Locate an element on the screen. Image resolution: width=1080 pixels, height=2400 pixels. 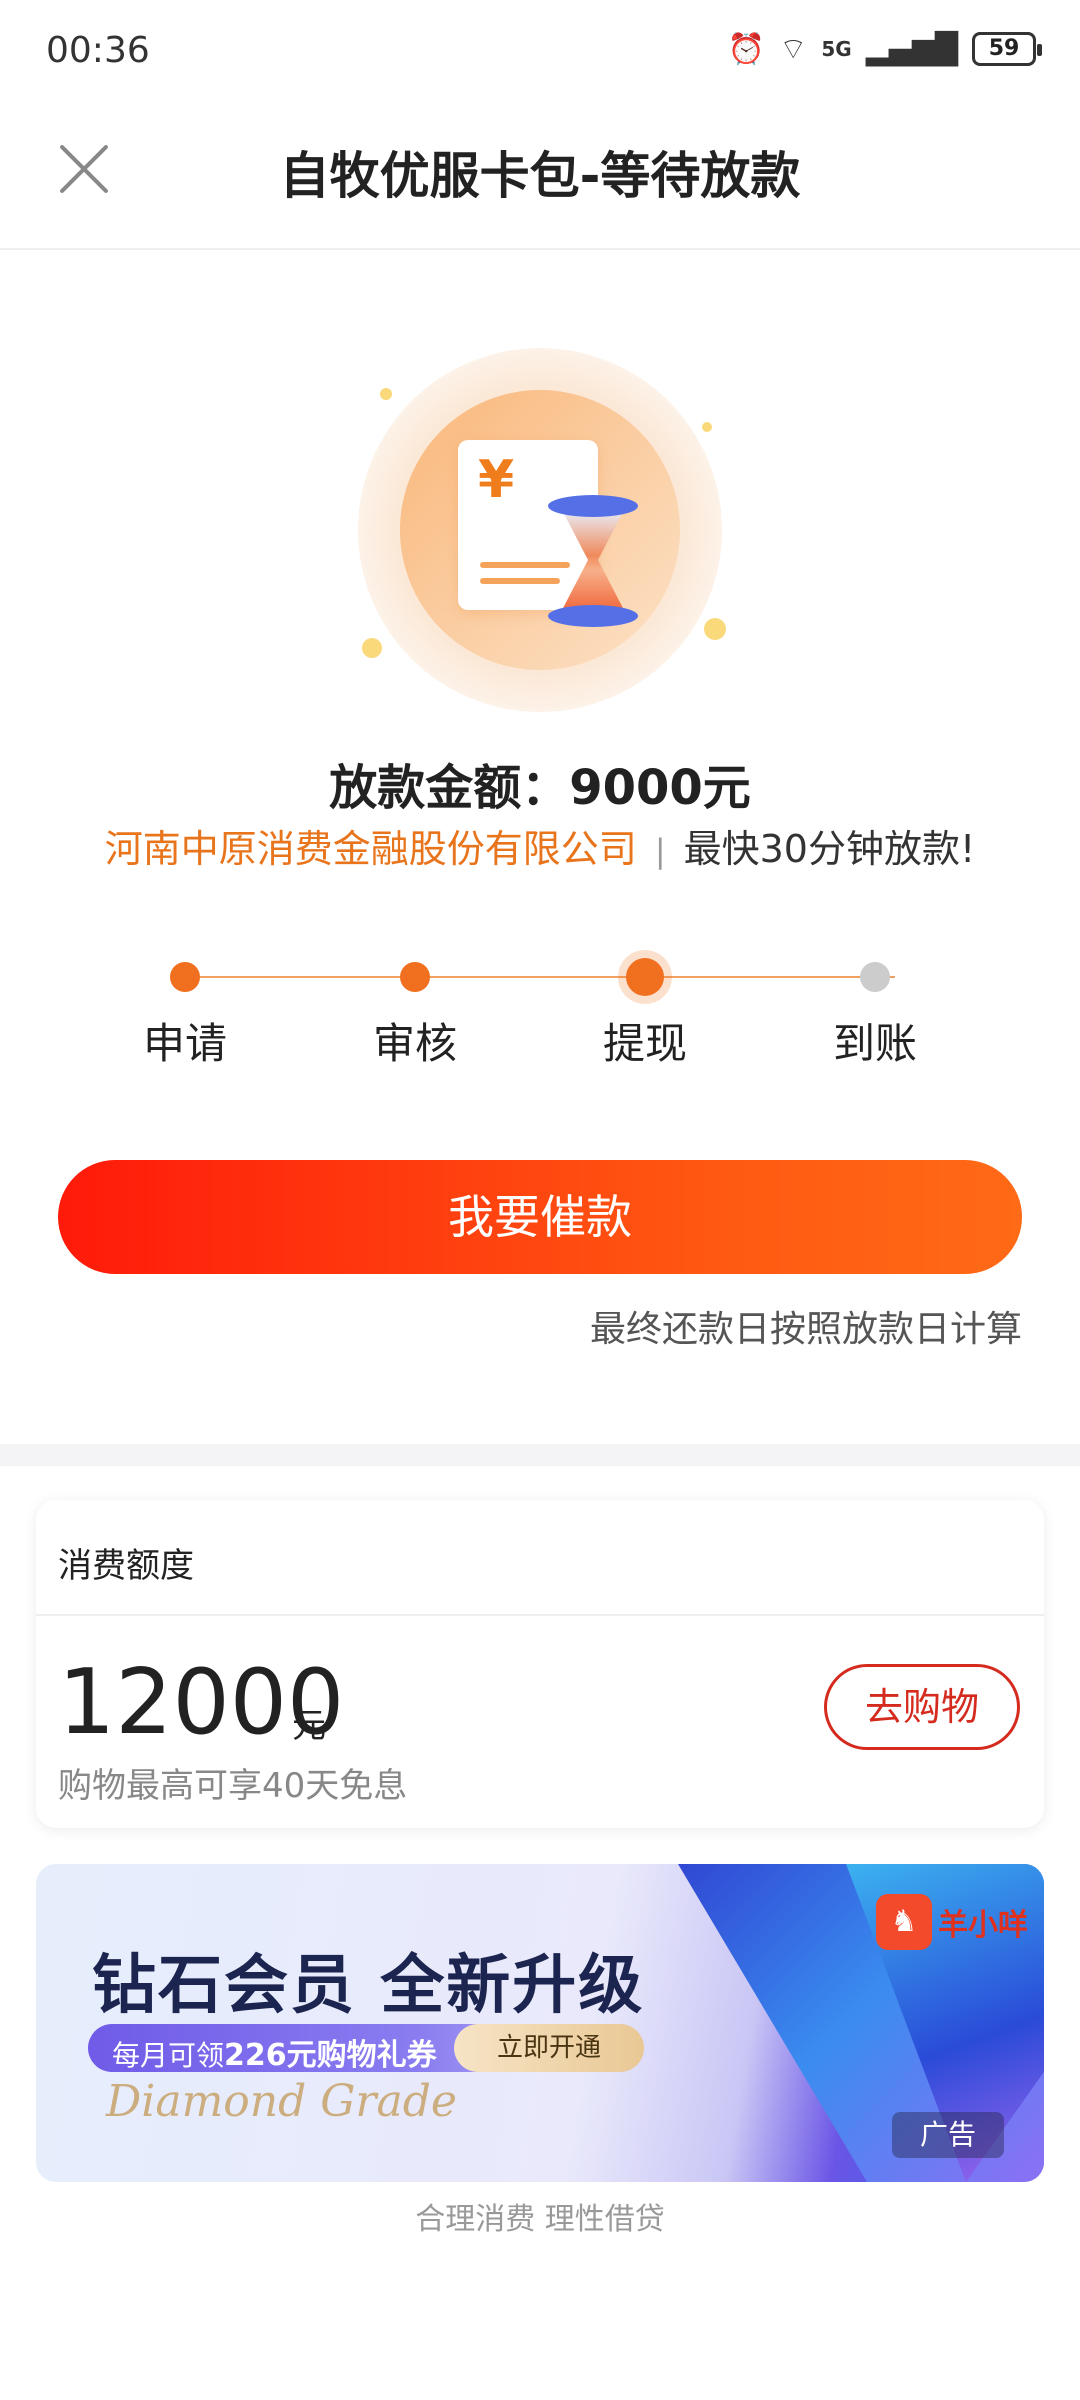
status-bar: 00:36 ⏰ ⌔ 5G ▂▄▆█ 59 is located at coordinates (540, 50).